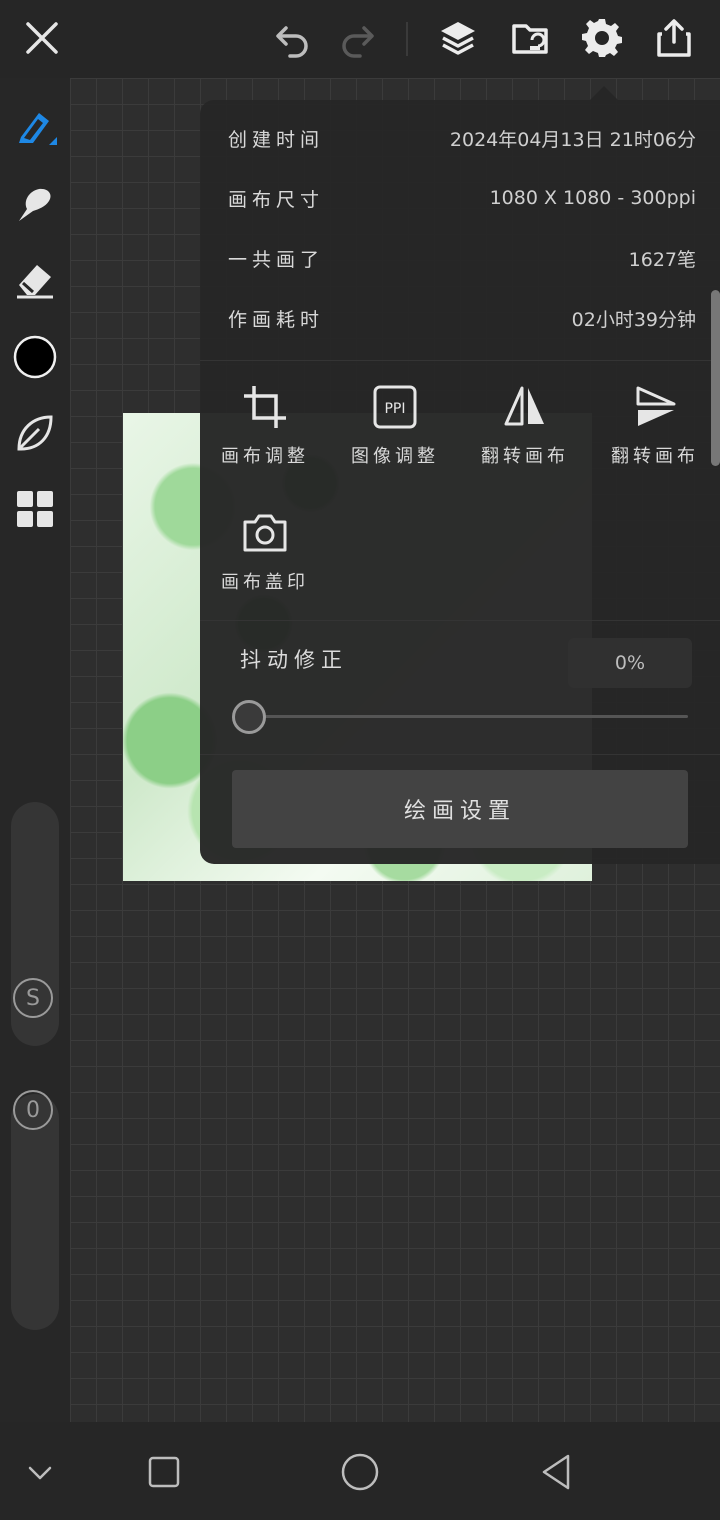  Describe the element at coordinates (462, 258) in the screenshot. I see `info-strokes: 一共画了 1627笔` at that location.